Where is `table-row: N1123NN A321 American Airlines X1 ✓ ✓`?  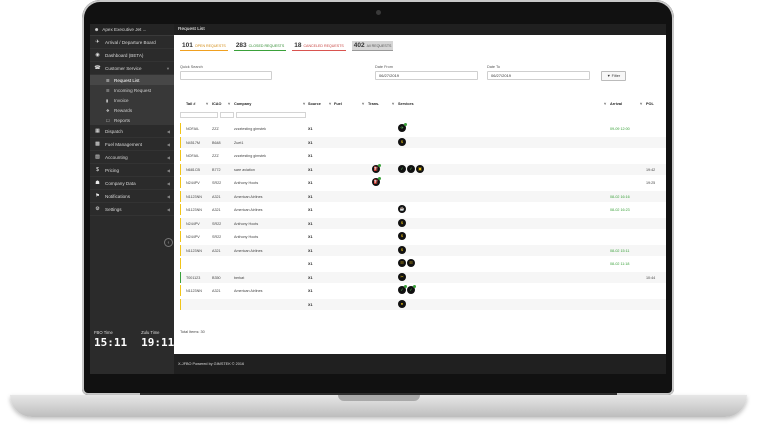 table-row: N1123NN A321 American Airlines X1 ✓ ✓ is located at coordinates (423, 290).